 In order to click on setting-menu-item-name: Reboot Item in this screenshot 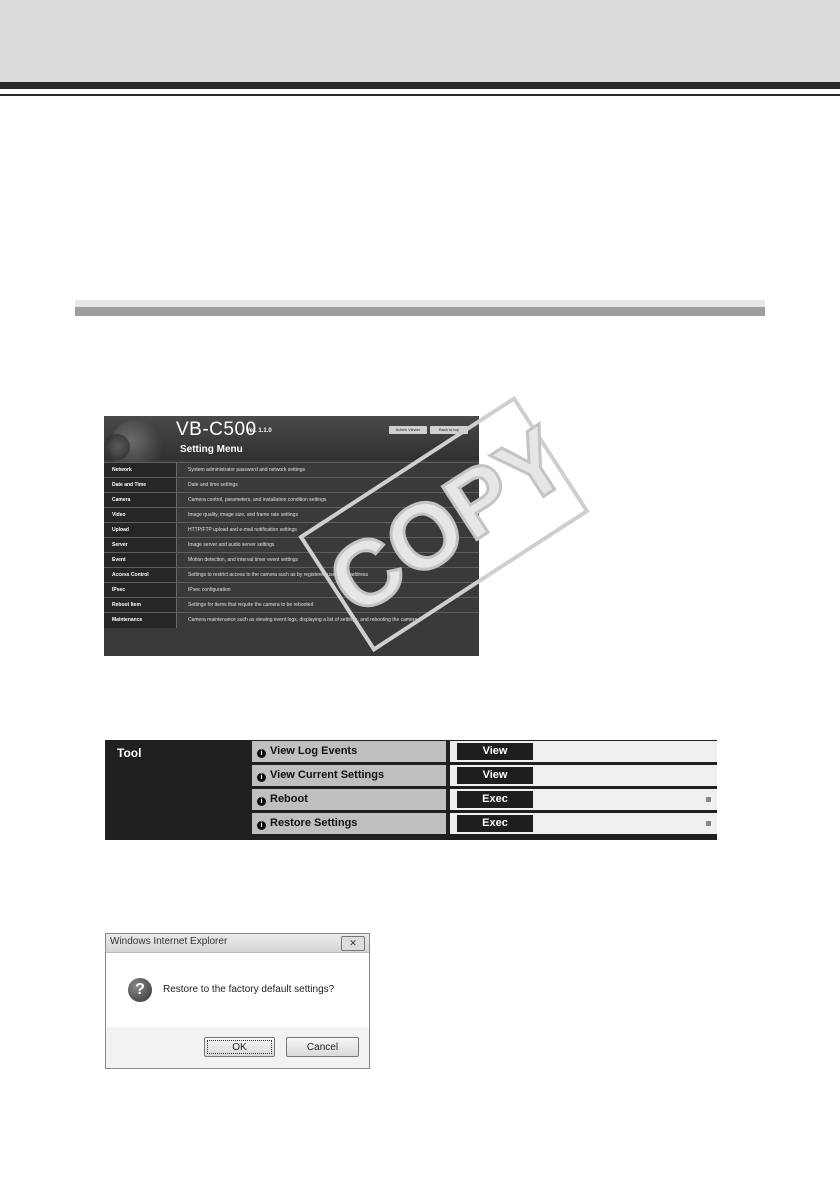, I will do `click(140, 605)`.